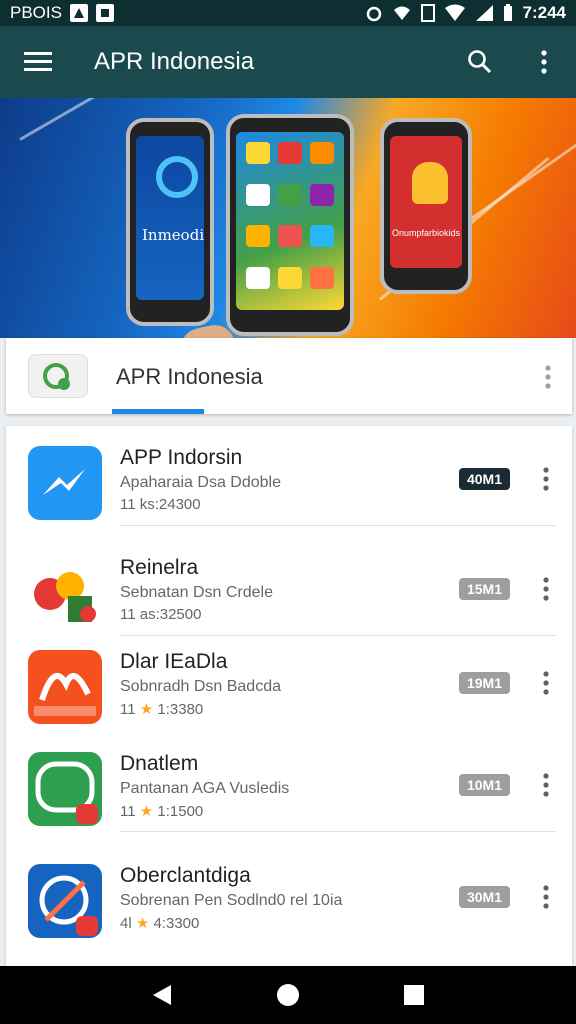 The height and width of the screenshot is (1024, 576). What do you see at coordinates (159, 567) in the screenshot?
I see `app-title: Reinelra` at bounding box center [159, 567].